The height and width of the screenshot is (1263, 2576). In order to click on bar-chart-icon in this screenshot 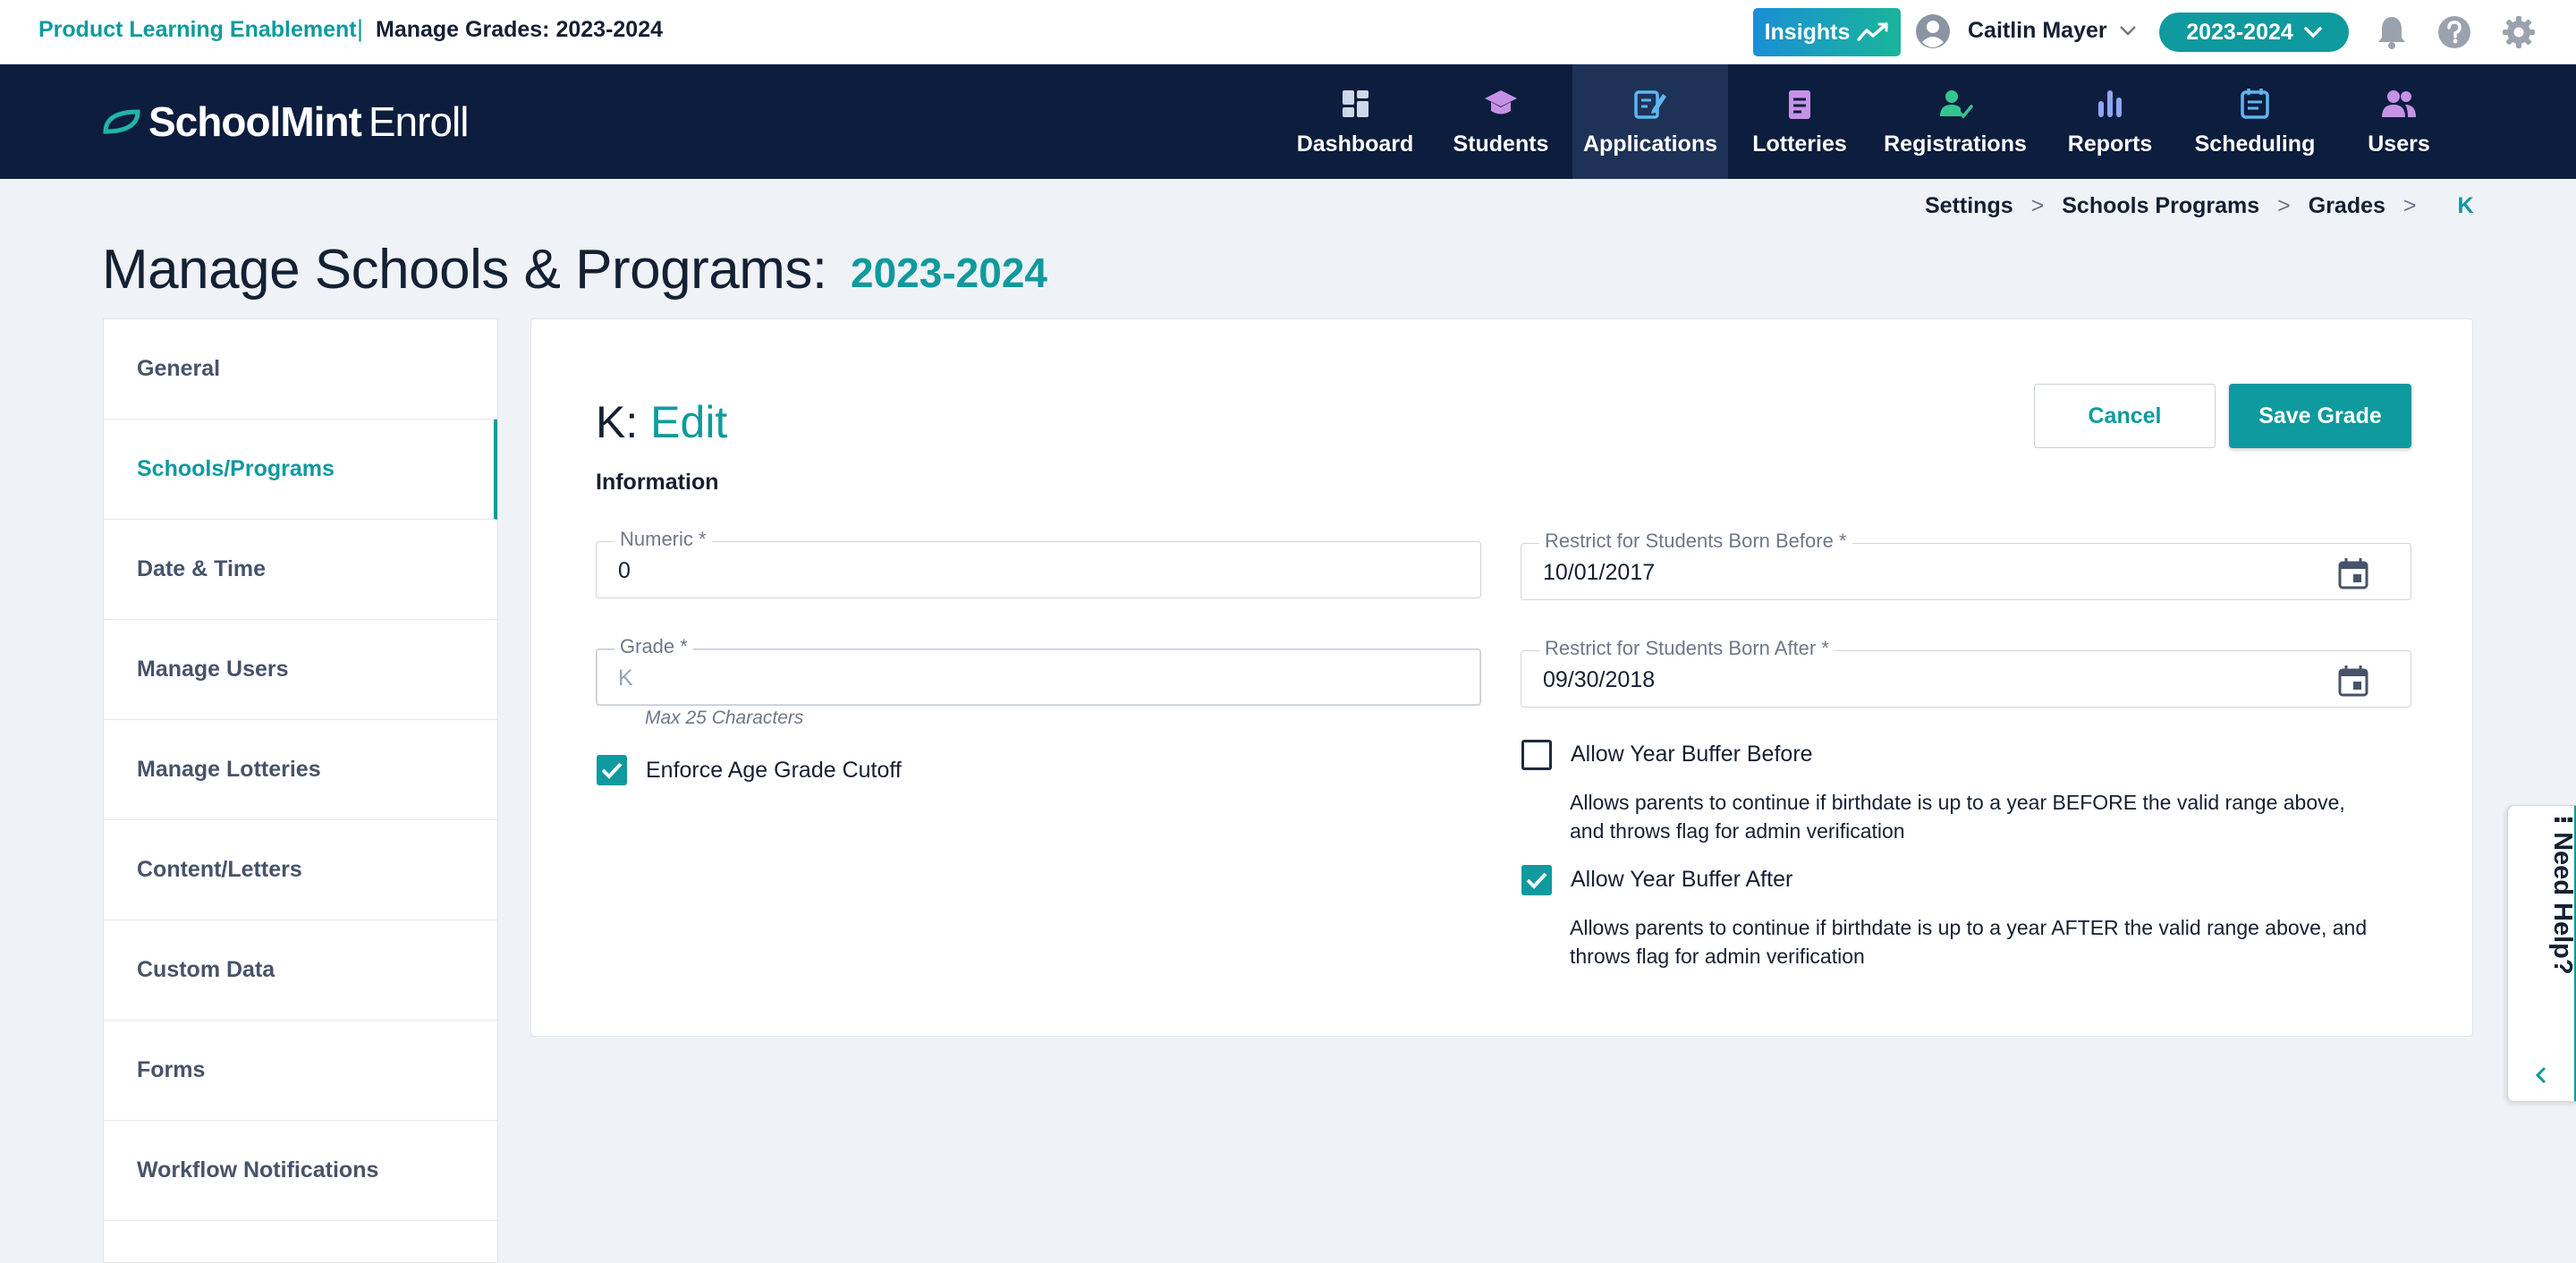, I will do `click(2110, 103)`.